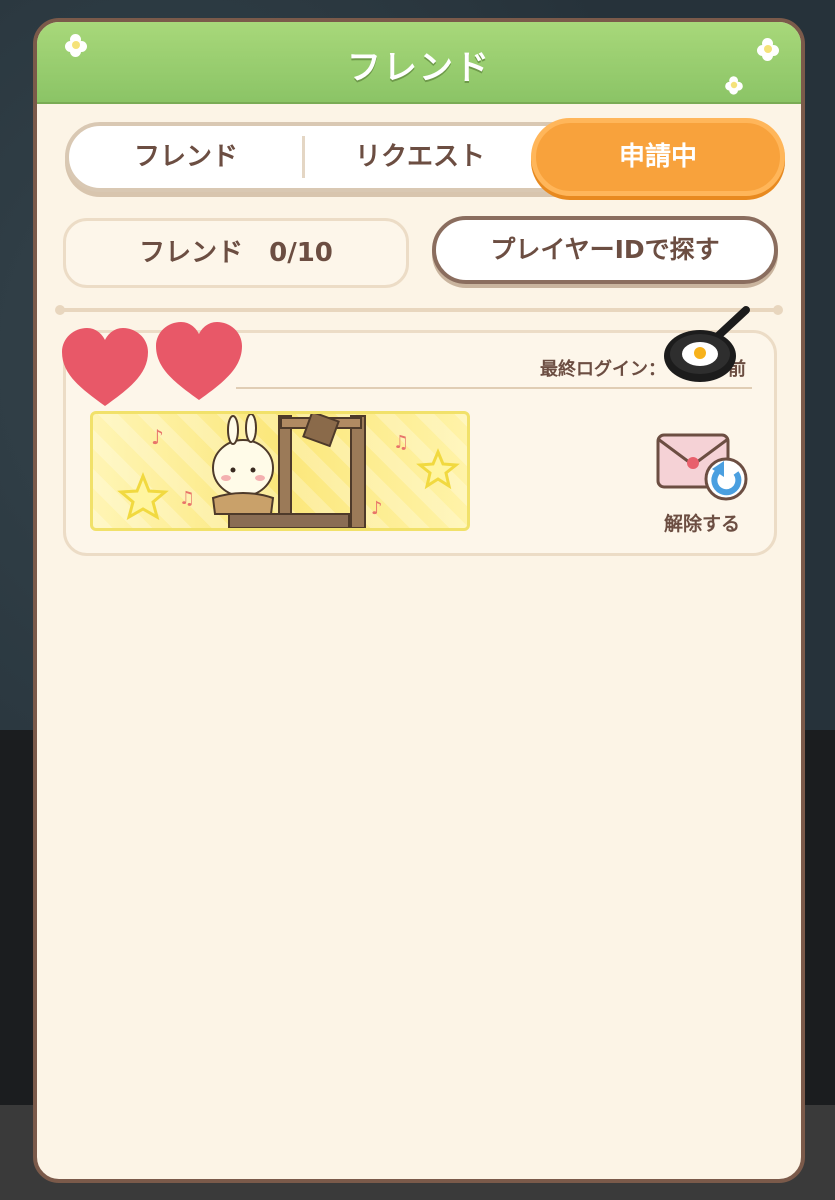  Describe the element at coordinates (288, 471) in the screenshot. I see `banner-illustration: ♪ ♫ ♫ ♪` at that location.